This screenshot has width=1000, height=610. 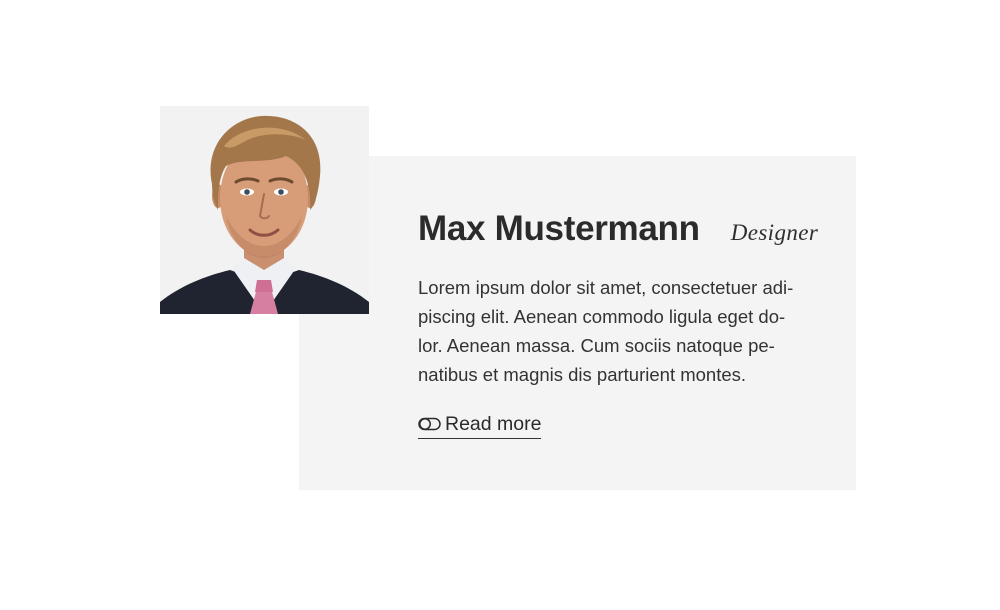 I want to click on bio-line: natibus et magnis dis parturient montes., so click(x=582, y=374).